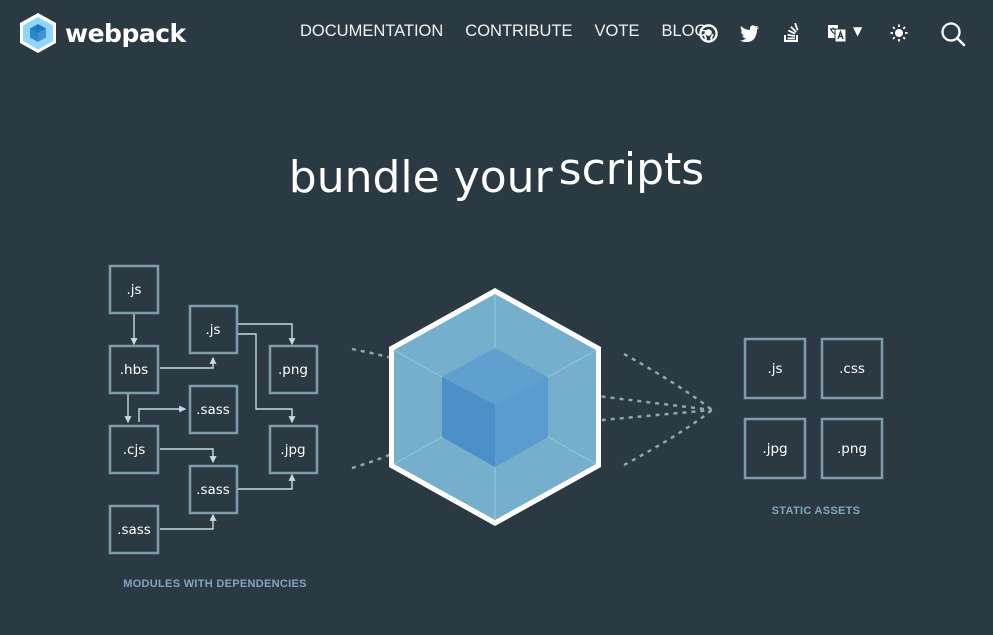 The width and height of the screenshot is (993, 635). I want to click on hero-heading-prefix: bundle your, so click(420, 177).